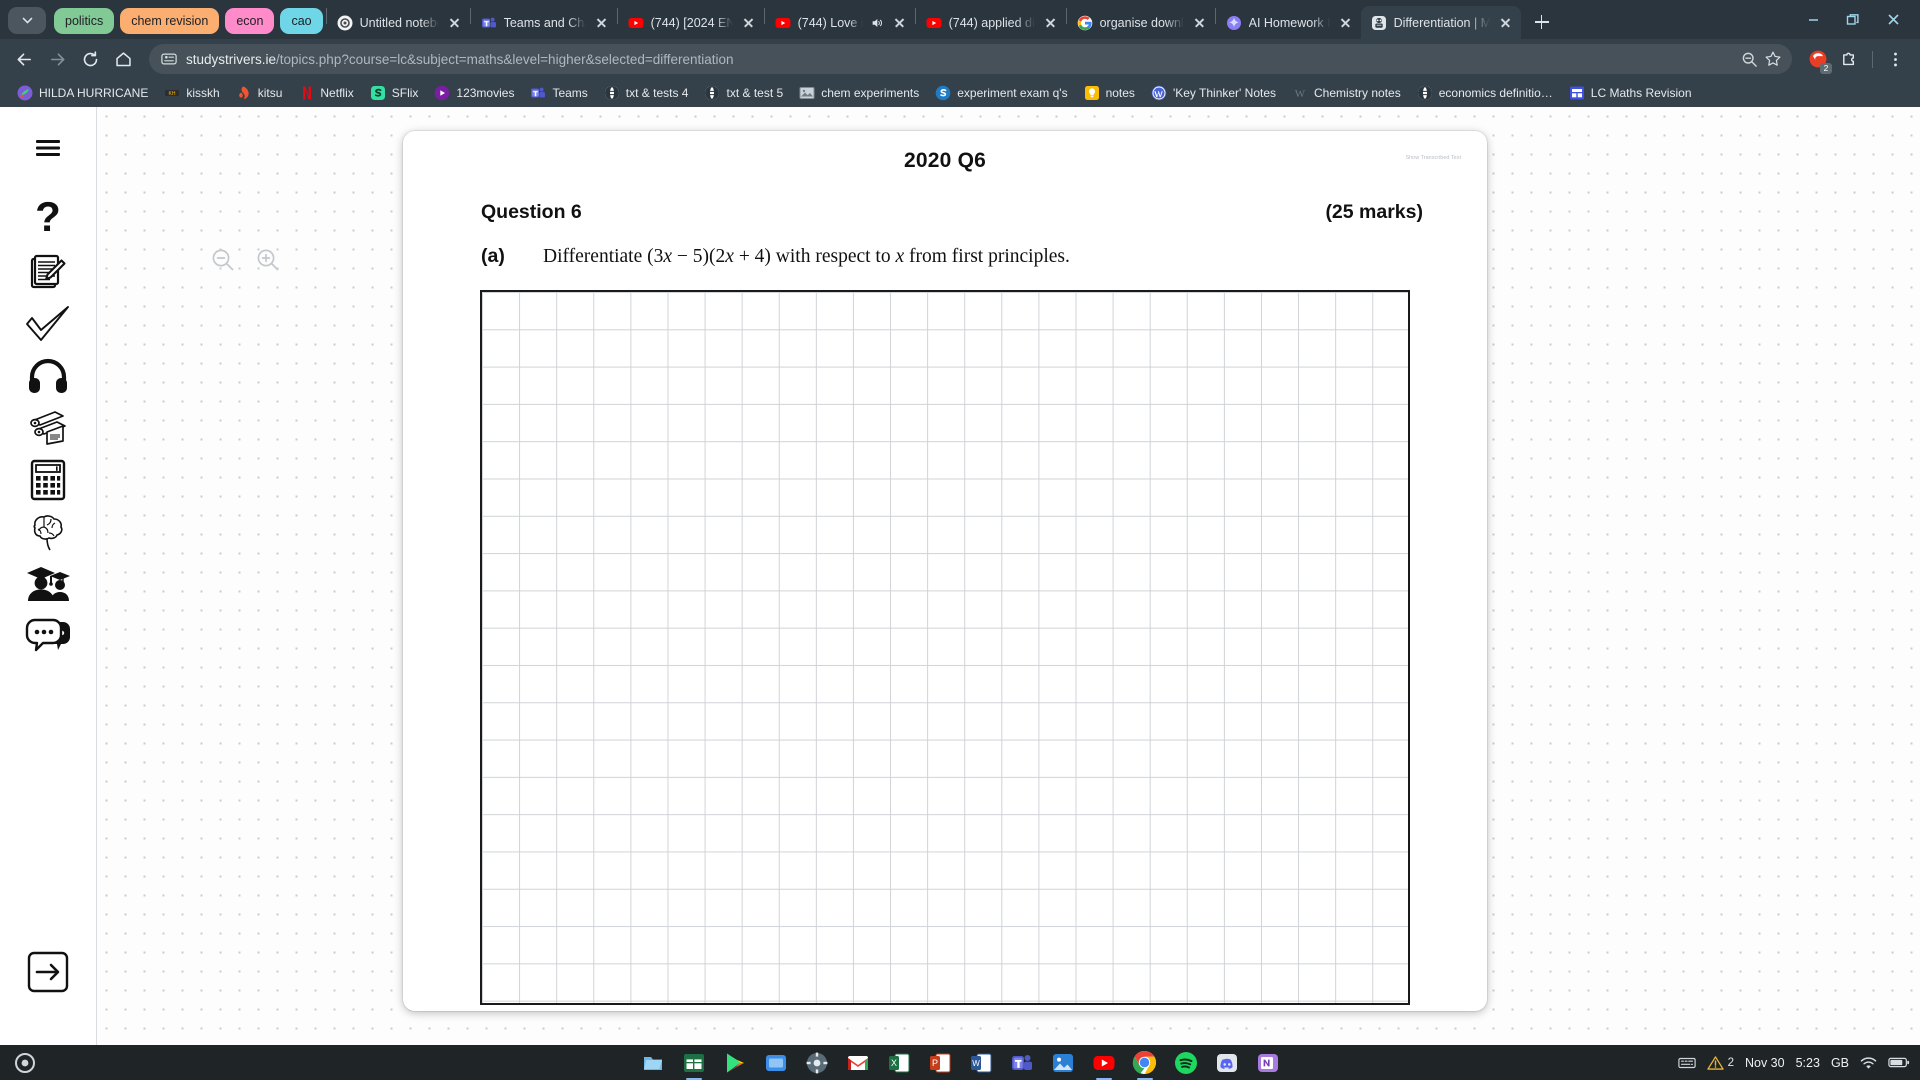 This screenshot has width=1920, height=1080. I want to click on tab-youtube-2024-enniver: (744) [2024 ENniver, so click(691, 22).